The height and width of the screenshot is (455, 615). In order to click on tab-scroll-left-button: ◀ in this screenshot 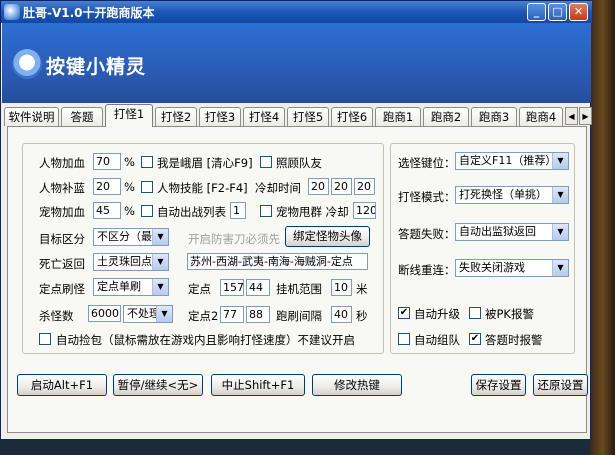, I will do `click(571, 116)`.